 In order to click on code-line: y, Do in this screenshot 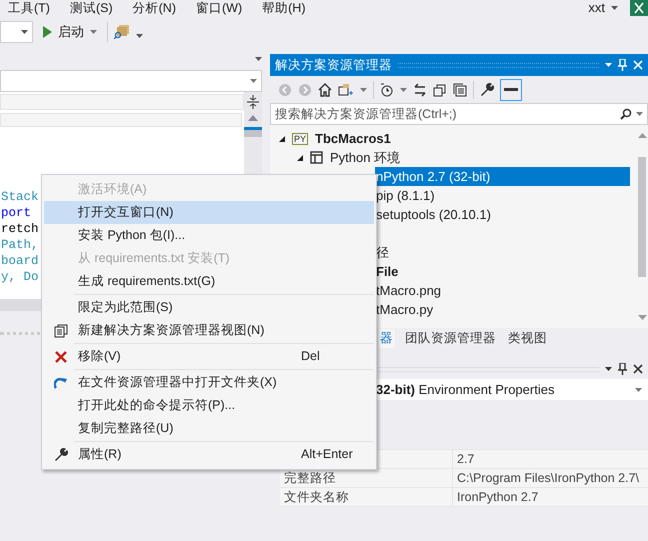, I will do `click(19, 277)`.